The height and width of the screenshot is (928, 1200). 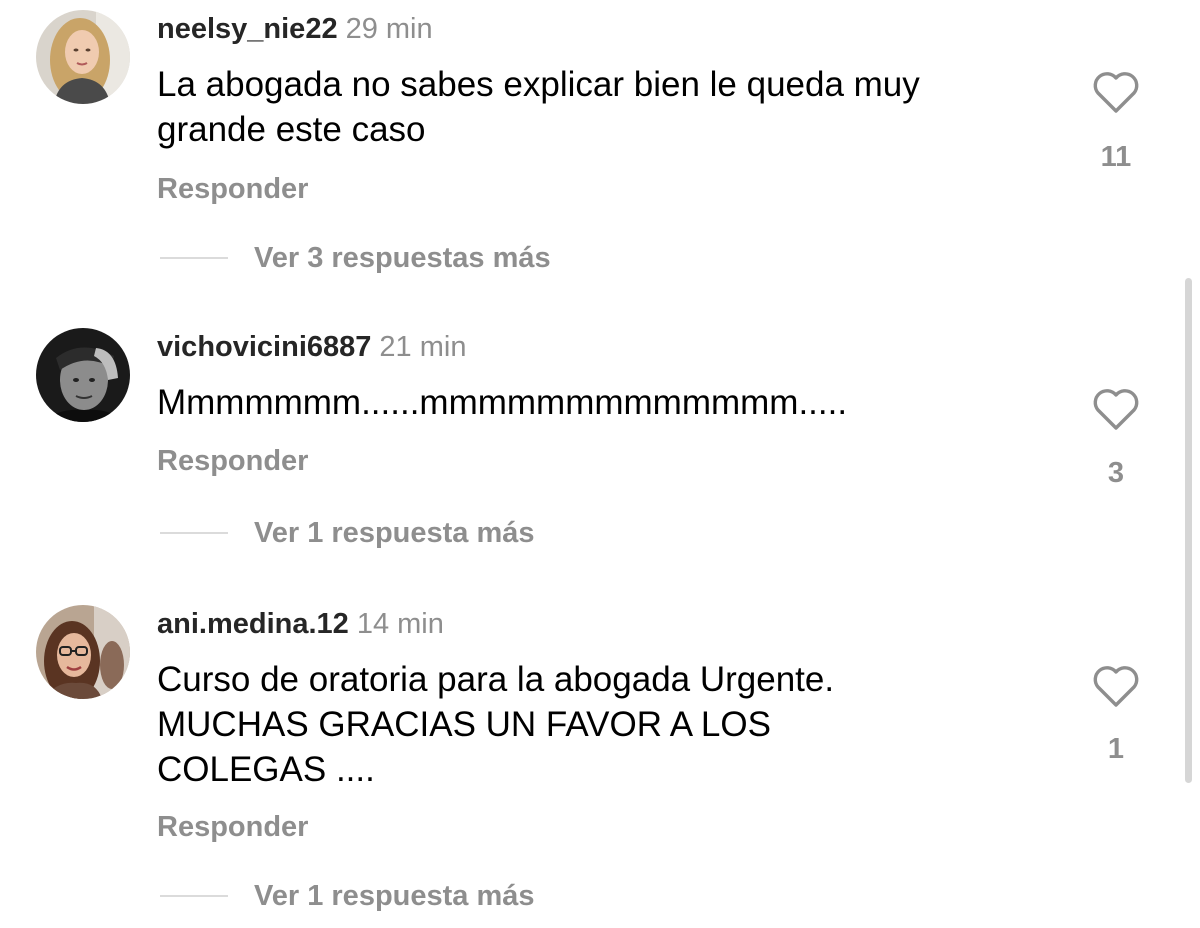 What do you see at coordinates (1188, 530) in the screenshot?
I see `scrollbar` at bounding box center [1188, 530].